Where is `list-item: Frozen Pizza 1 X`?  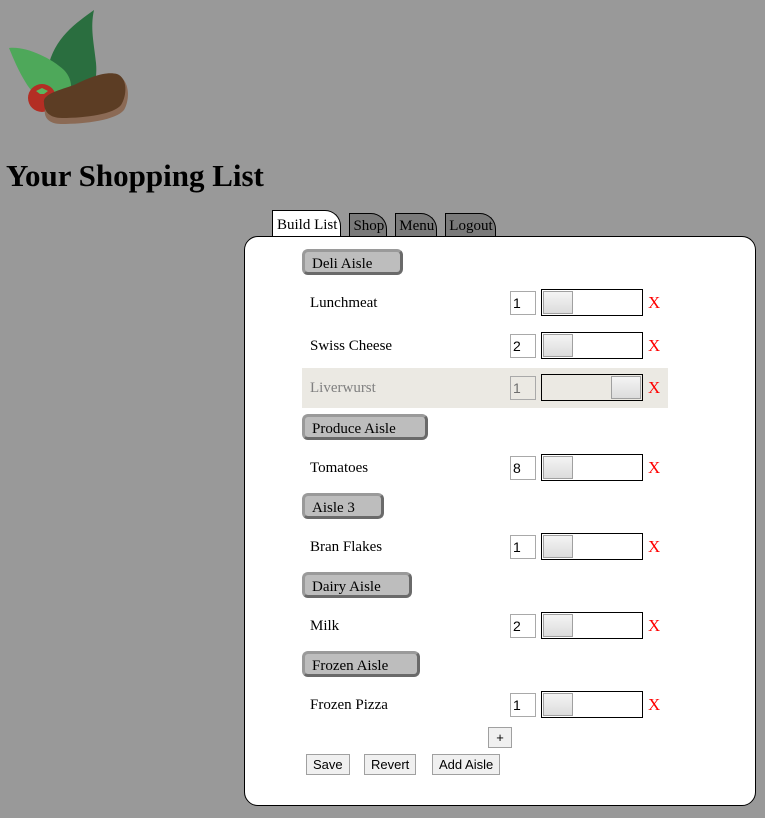 list-item: Frozen Pizza 1 X is located at coordinates (485, 705).